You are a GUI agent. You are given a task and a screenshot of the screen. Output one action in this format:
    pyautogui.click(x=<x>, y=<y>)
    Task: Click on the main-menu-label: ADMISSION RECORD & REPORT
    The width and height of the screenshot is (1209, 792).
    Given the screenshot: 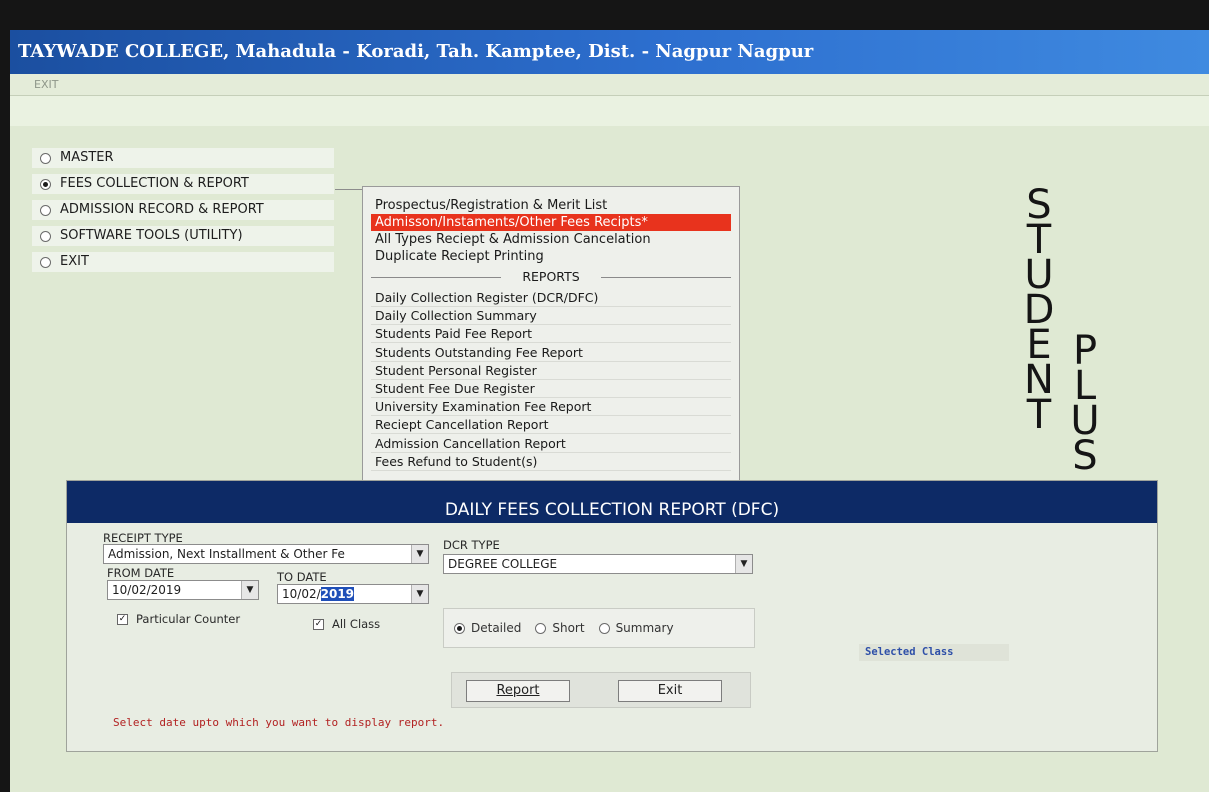 What is the action you would take?
    pyautogui.click(x=162, y=209)
    